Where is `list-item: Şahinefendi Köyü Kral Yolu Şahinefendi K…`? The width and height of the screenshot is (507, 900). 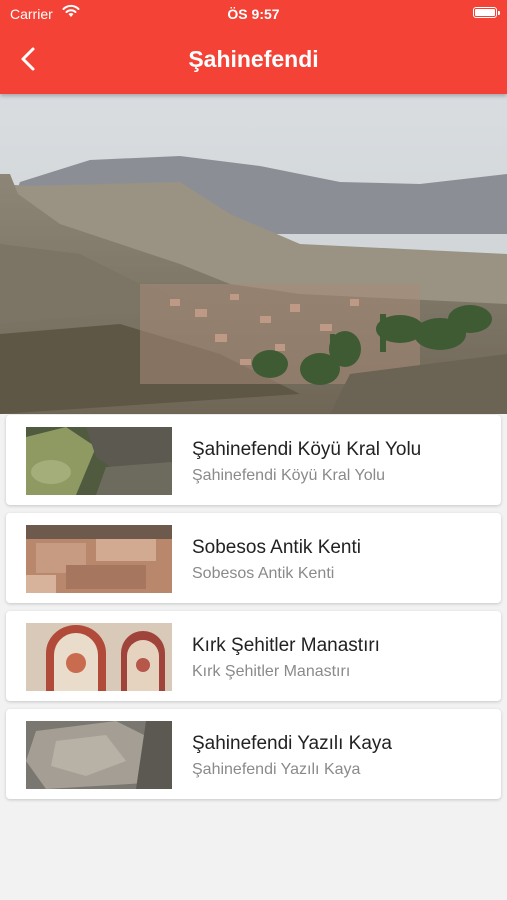
list-item: Şahinefendi Köyü Kral Yolu Şahinefendi K… is located at coordinates (253, 460).